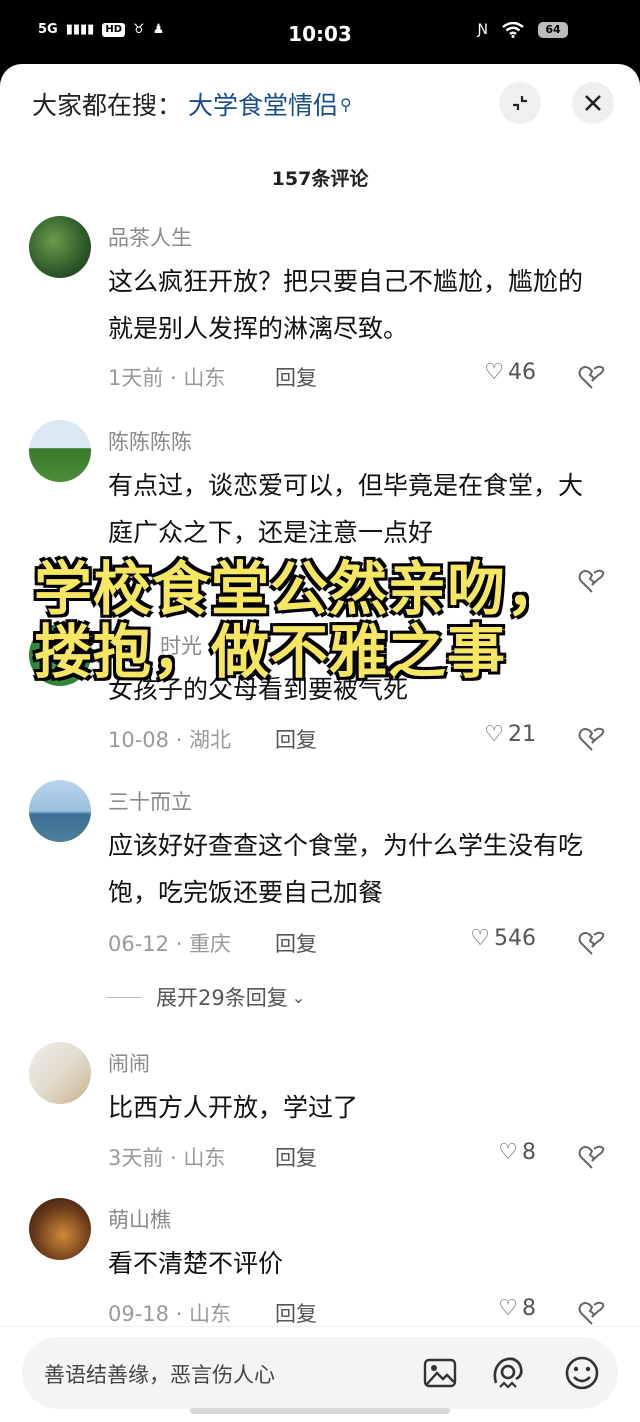 This screenshot has height=1422, width=640. I want to click on comment-count: 157条评论, so click(320, 179).